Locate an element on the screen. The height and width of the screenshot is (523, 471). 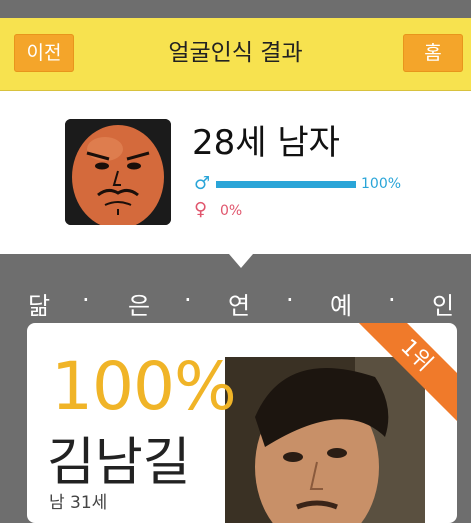
heading-char: 은 is located at coordinates (139, 306).